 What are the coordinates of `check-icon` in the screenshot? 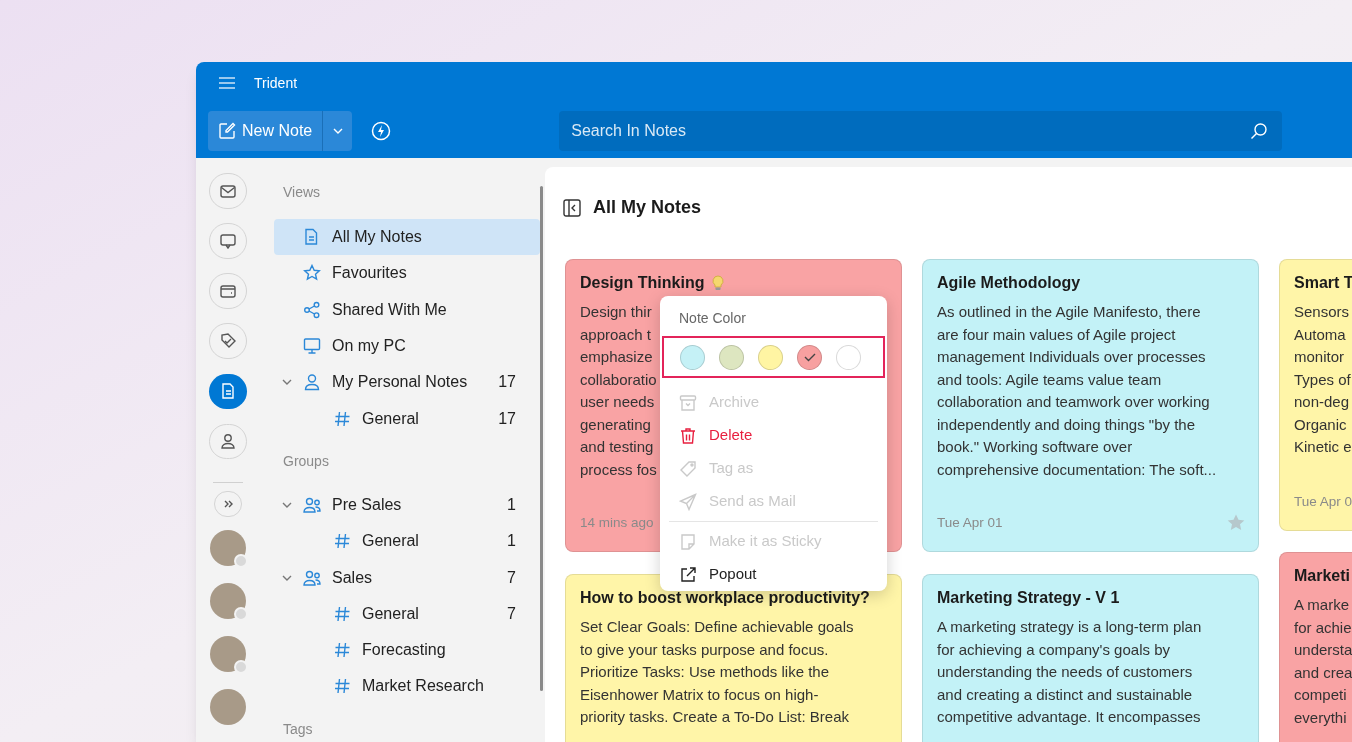 It's located at (809, 357).